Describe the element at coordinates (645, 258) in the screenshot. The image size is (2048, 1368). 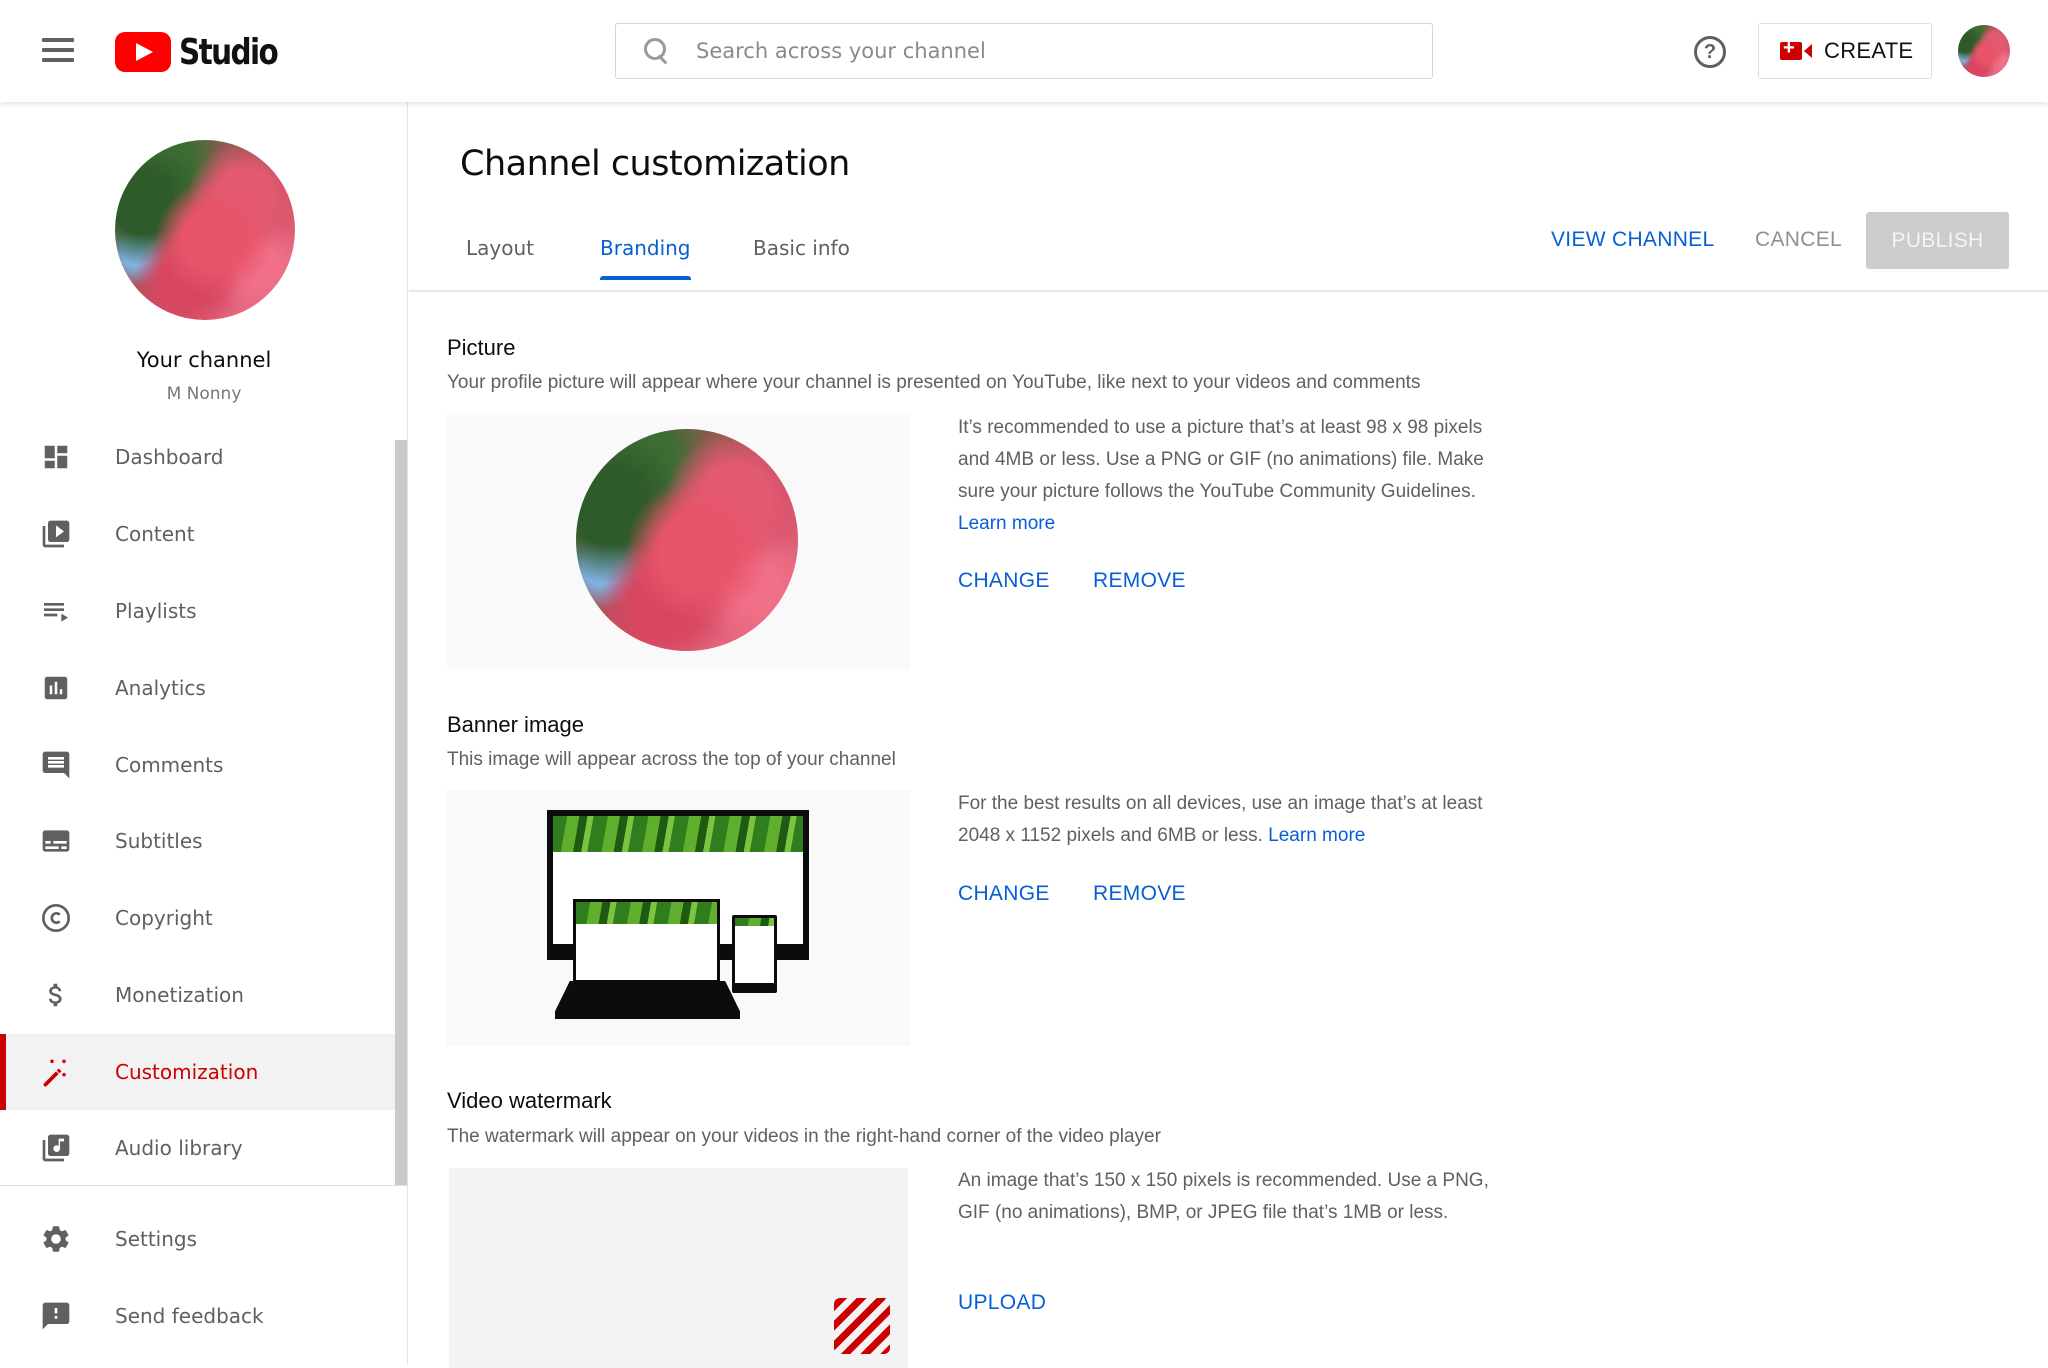
I see `tab-branding: Branding` at that location.